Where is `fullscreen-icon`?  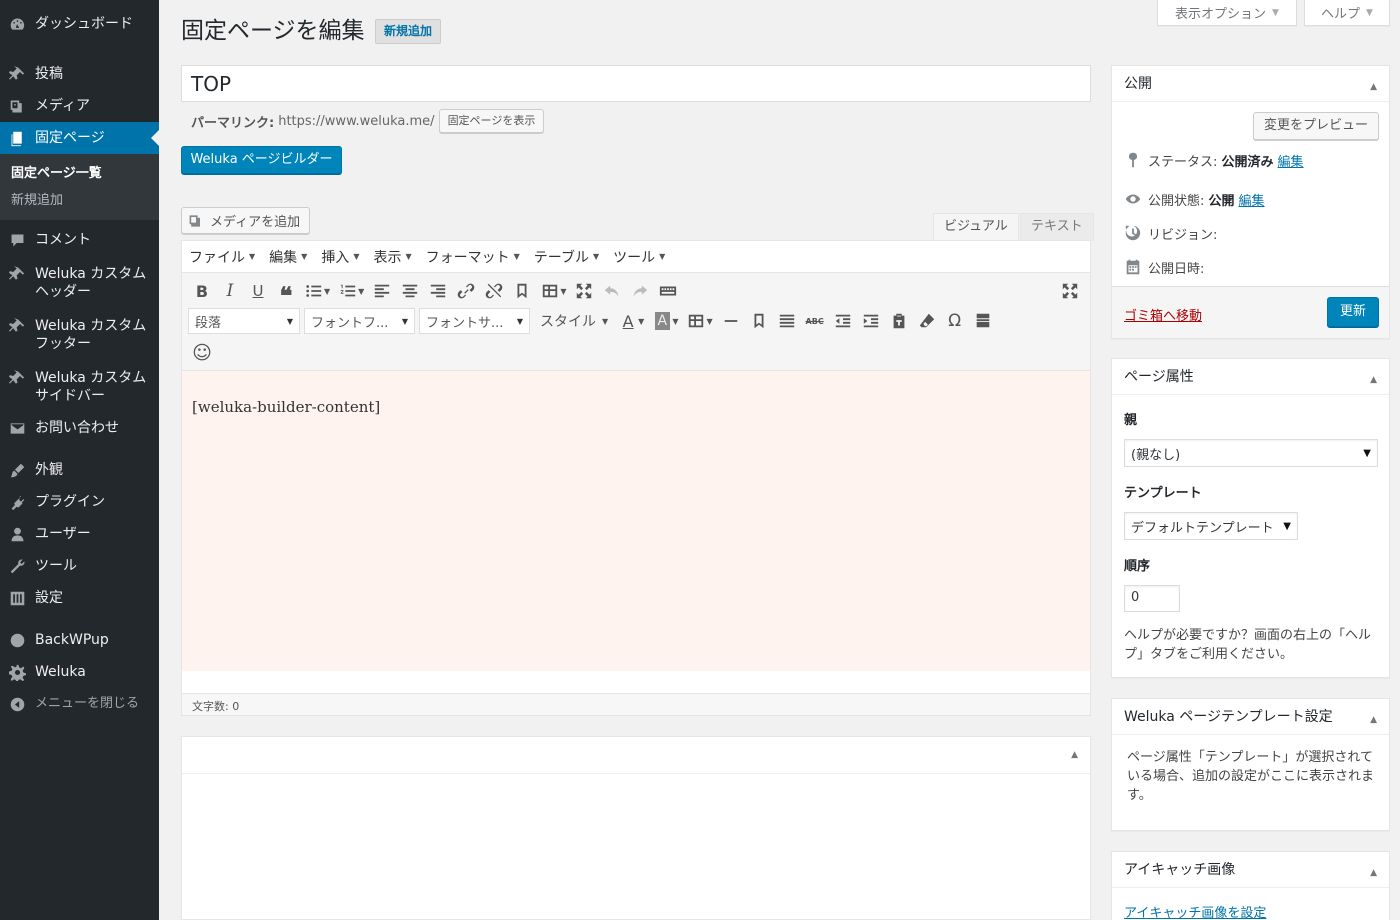
fullscreen-icon is located at coordinates (584, 291).